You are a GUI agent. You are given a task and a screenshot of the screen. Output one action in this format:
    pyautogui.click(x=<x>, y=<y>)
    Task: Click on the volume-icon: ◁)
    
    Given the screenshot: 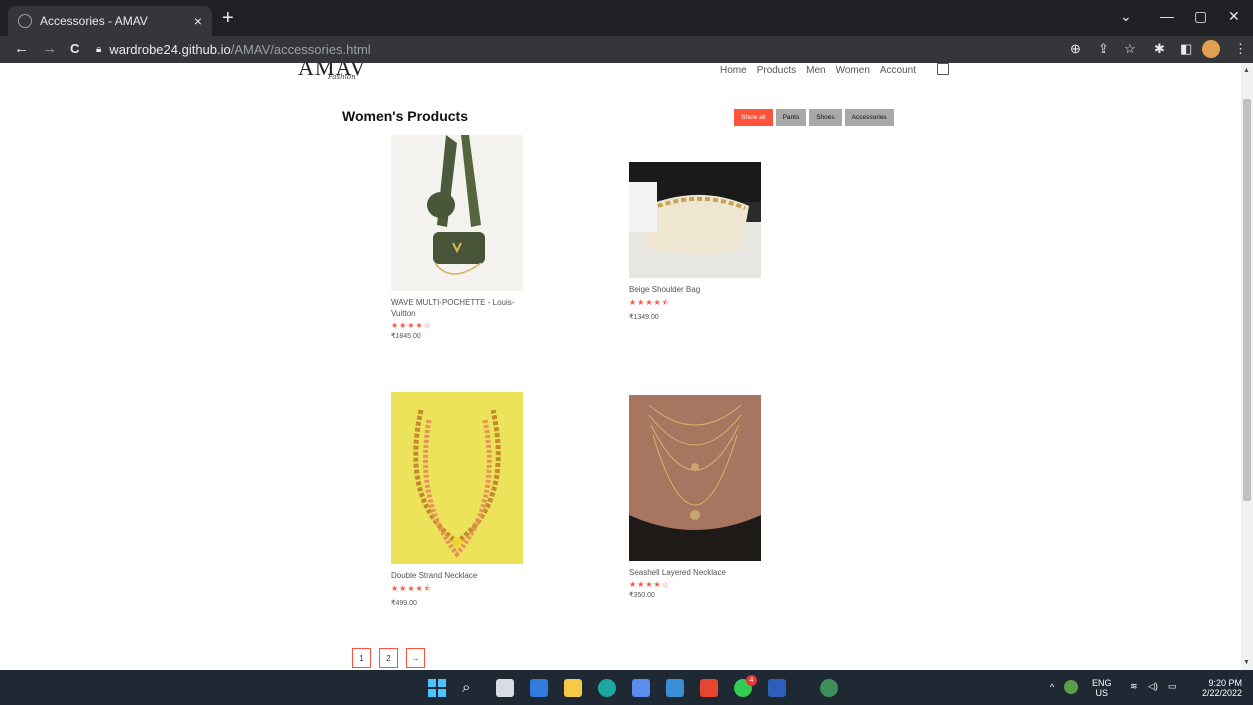 What is the action you would take?
    pyautogui.click(x=1153, y=686)
    